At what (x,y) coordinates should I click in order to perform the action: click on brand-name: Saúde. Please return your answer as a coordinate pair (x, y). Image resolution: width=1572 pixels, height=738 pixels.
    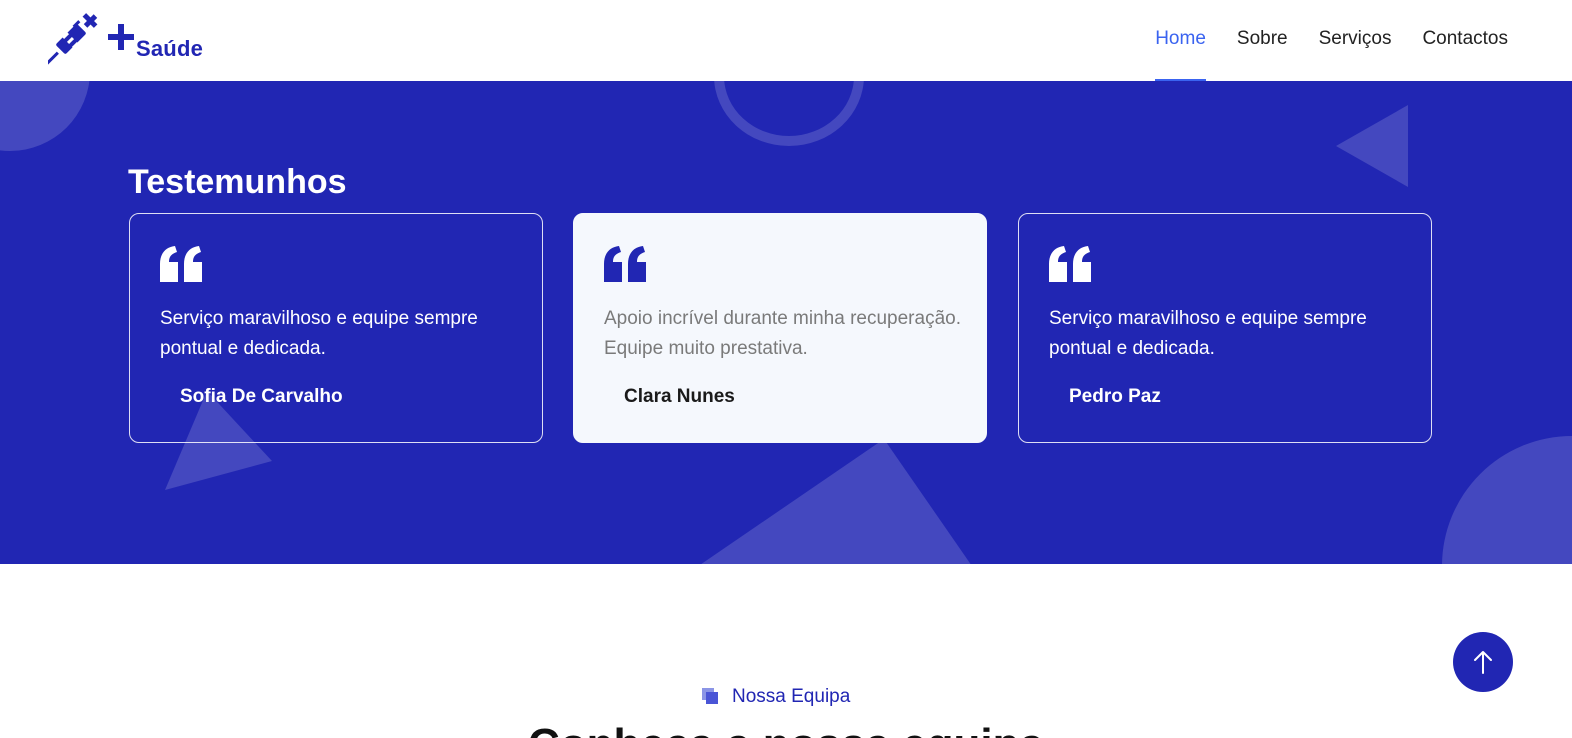
    Looking at the image, I should click on (170, 48).